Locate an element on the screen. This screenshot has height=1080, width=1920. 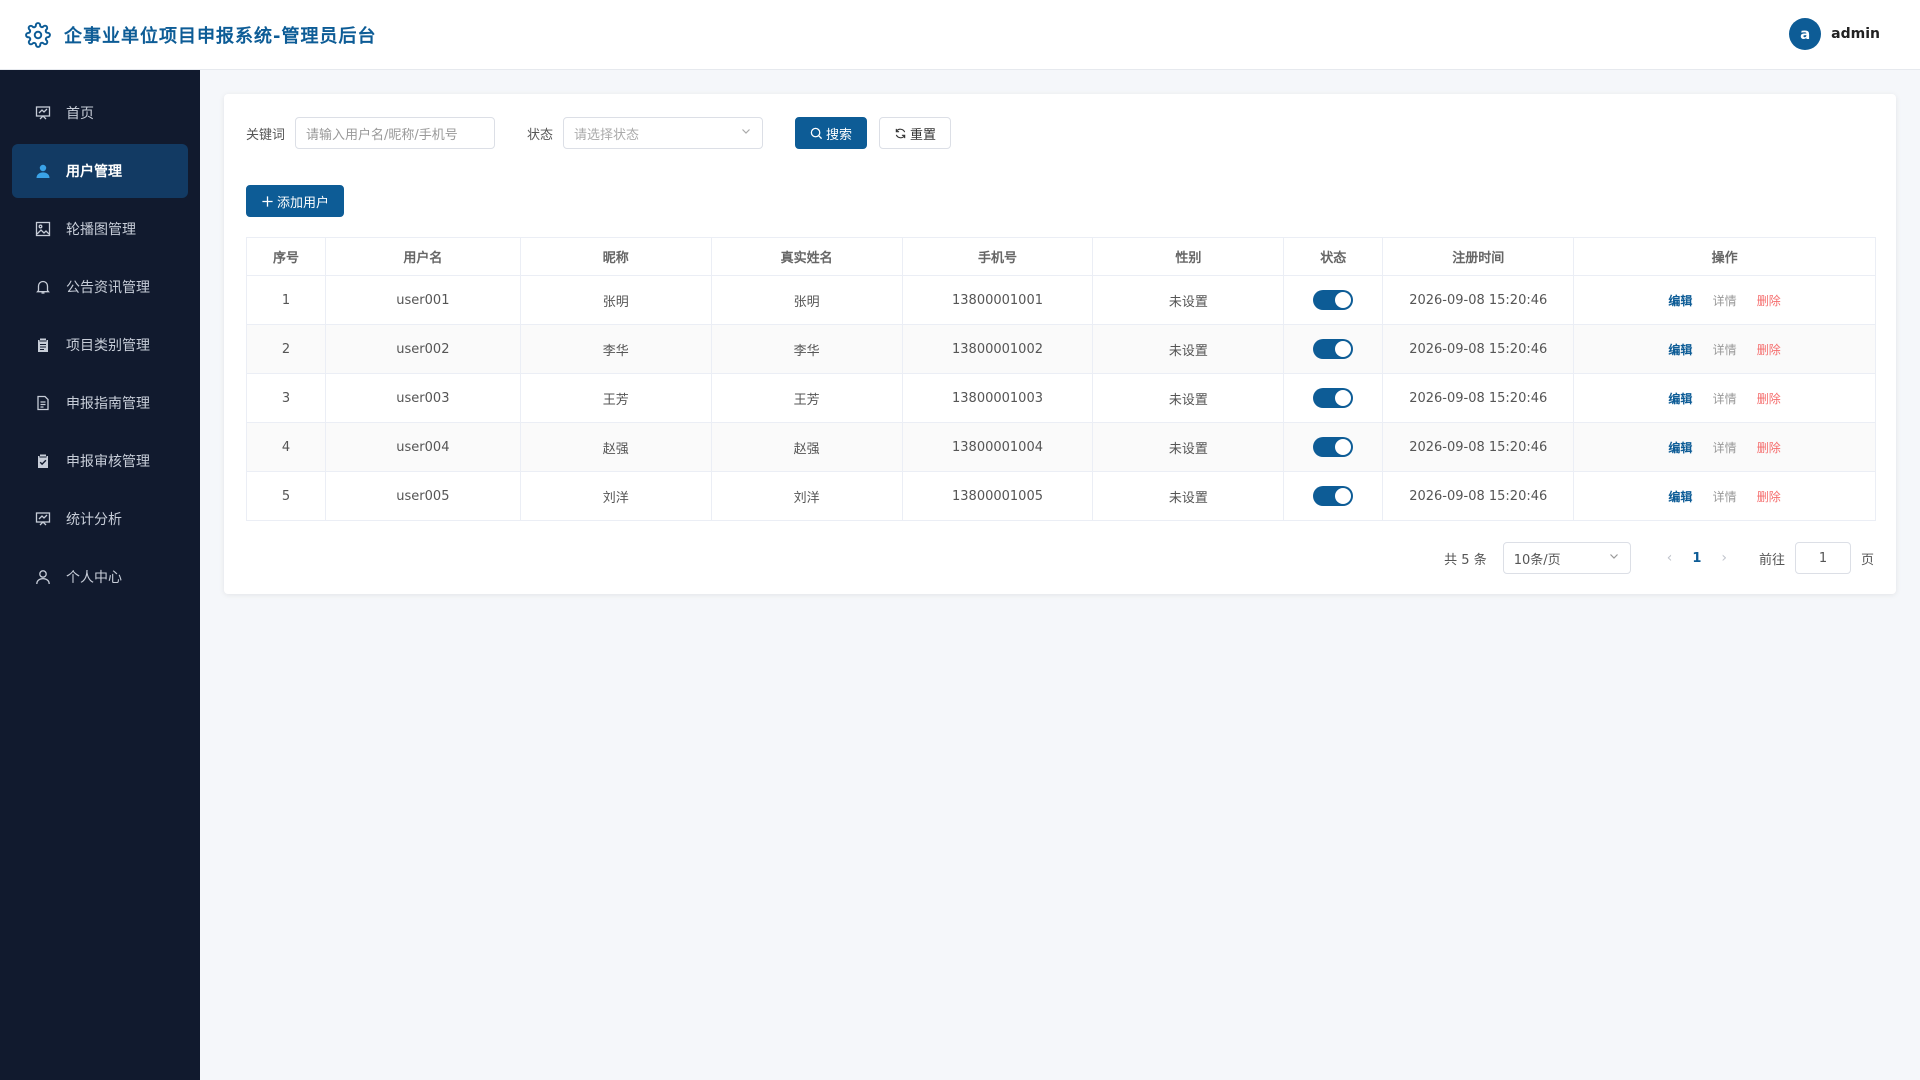
cell-index: 5 is located at coordinates (286, 496).